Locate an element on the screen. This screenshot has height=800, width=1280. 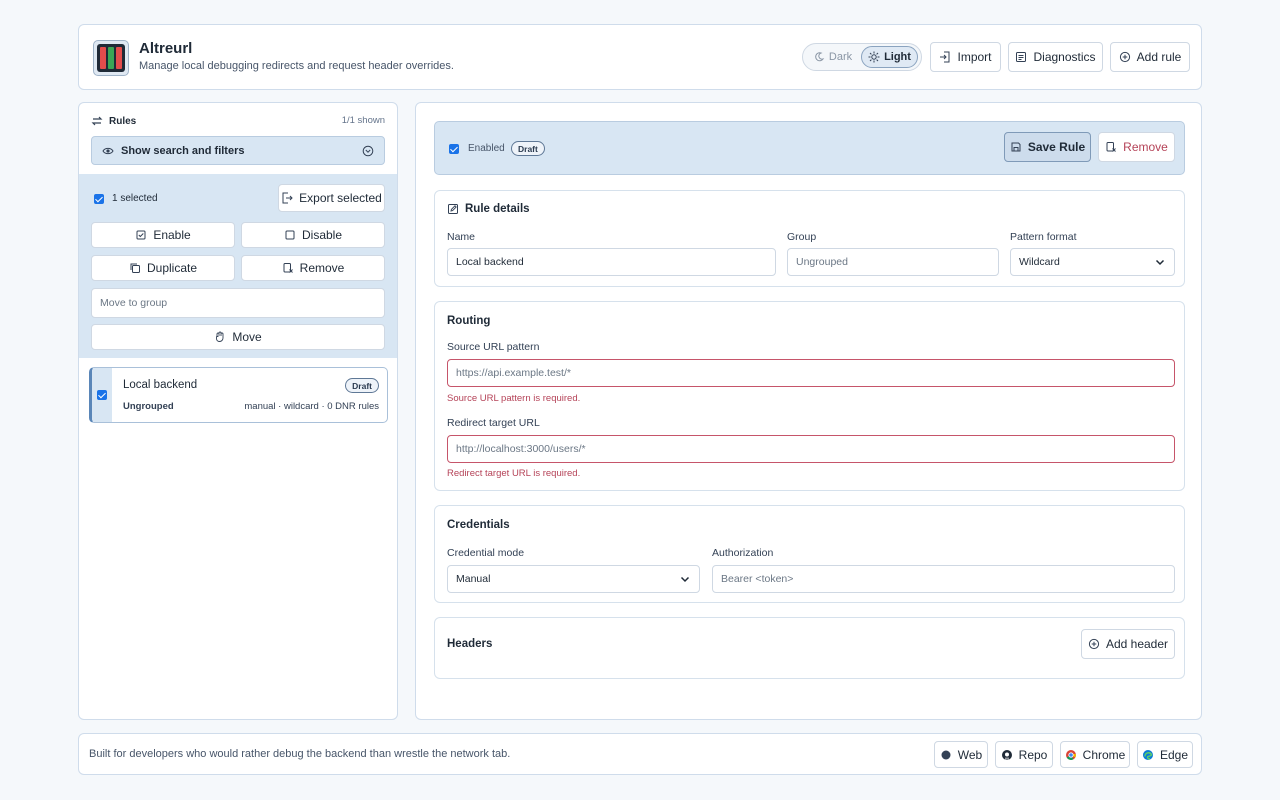
enabled-checkbox is located at coordinates (454, 149).